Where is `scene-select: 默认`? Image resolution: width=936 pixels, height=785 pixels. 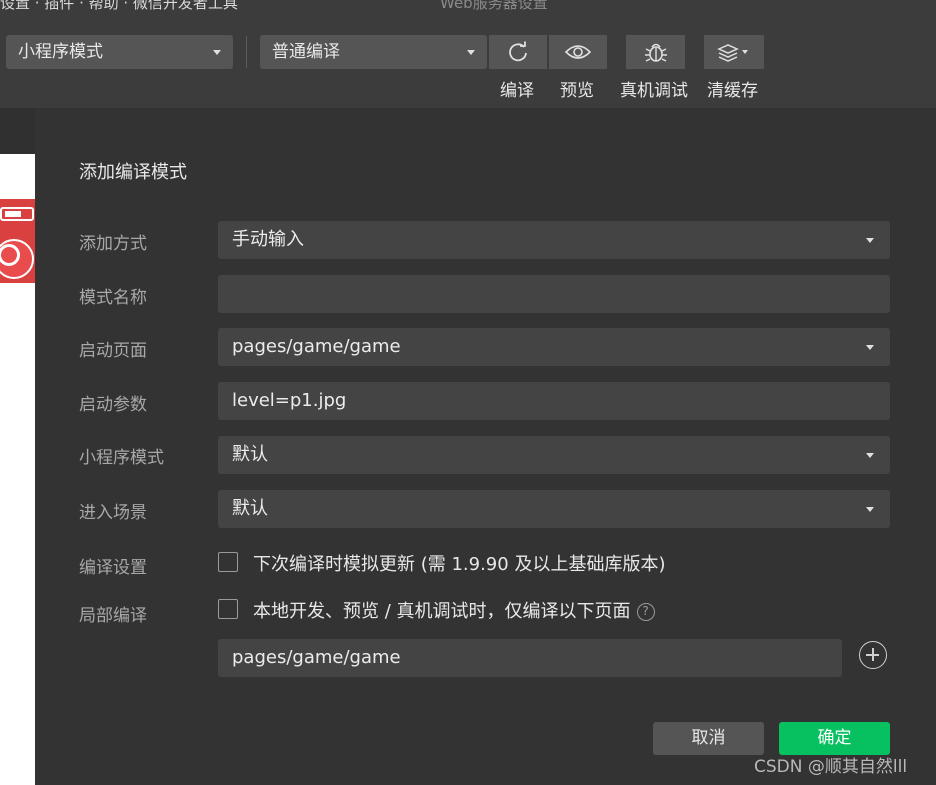 scene-select: 默认 is located at coordinates (554, 509).